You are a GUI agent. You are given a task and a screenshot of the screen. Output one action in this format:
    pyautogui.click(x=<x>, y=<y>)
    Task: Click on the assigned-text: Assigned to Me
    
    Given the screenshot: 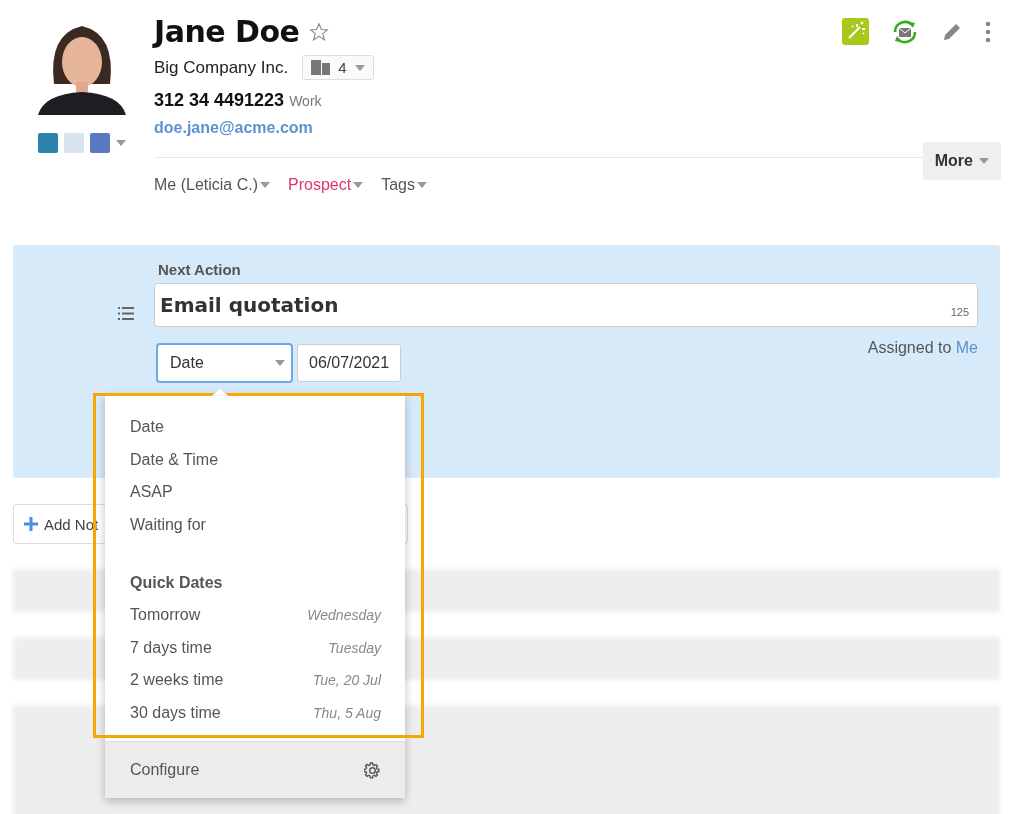 What is the action you would take?
    pyautogui.click(x=922, y=348)
    